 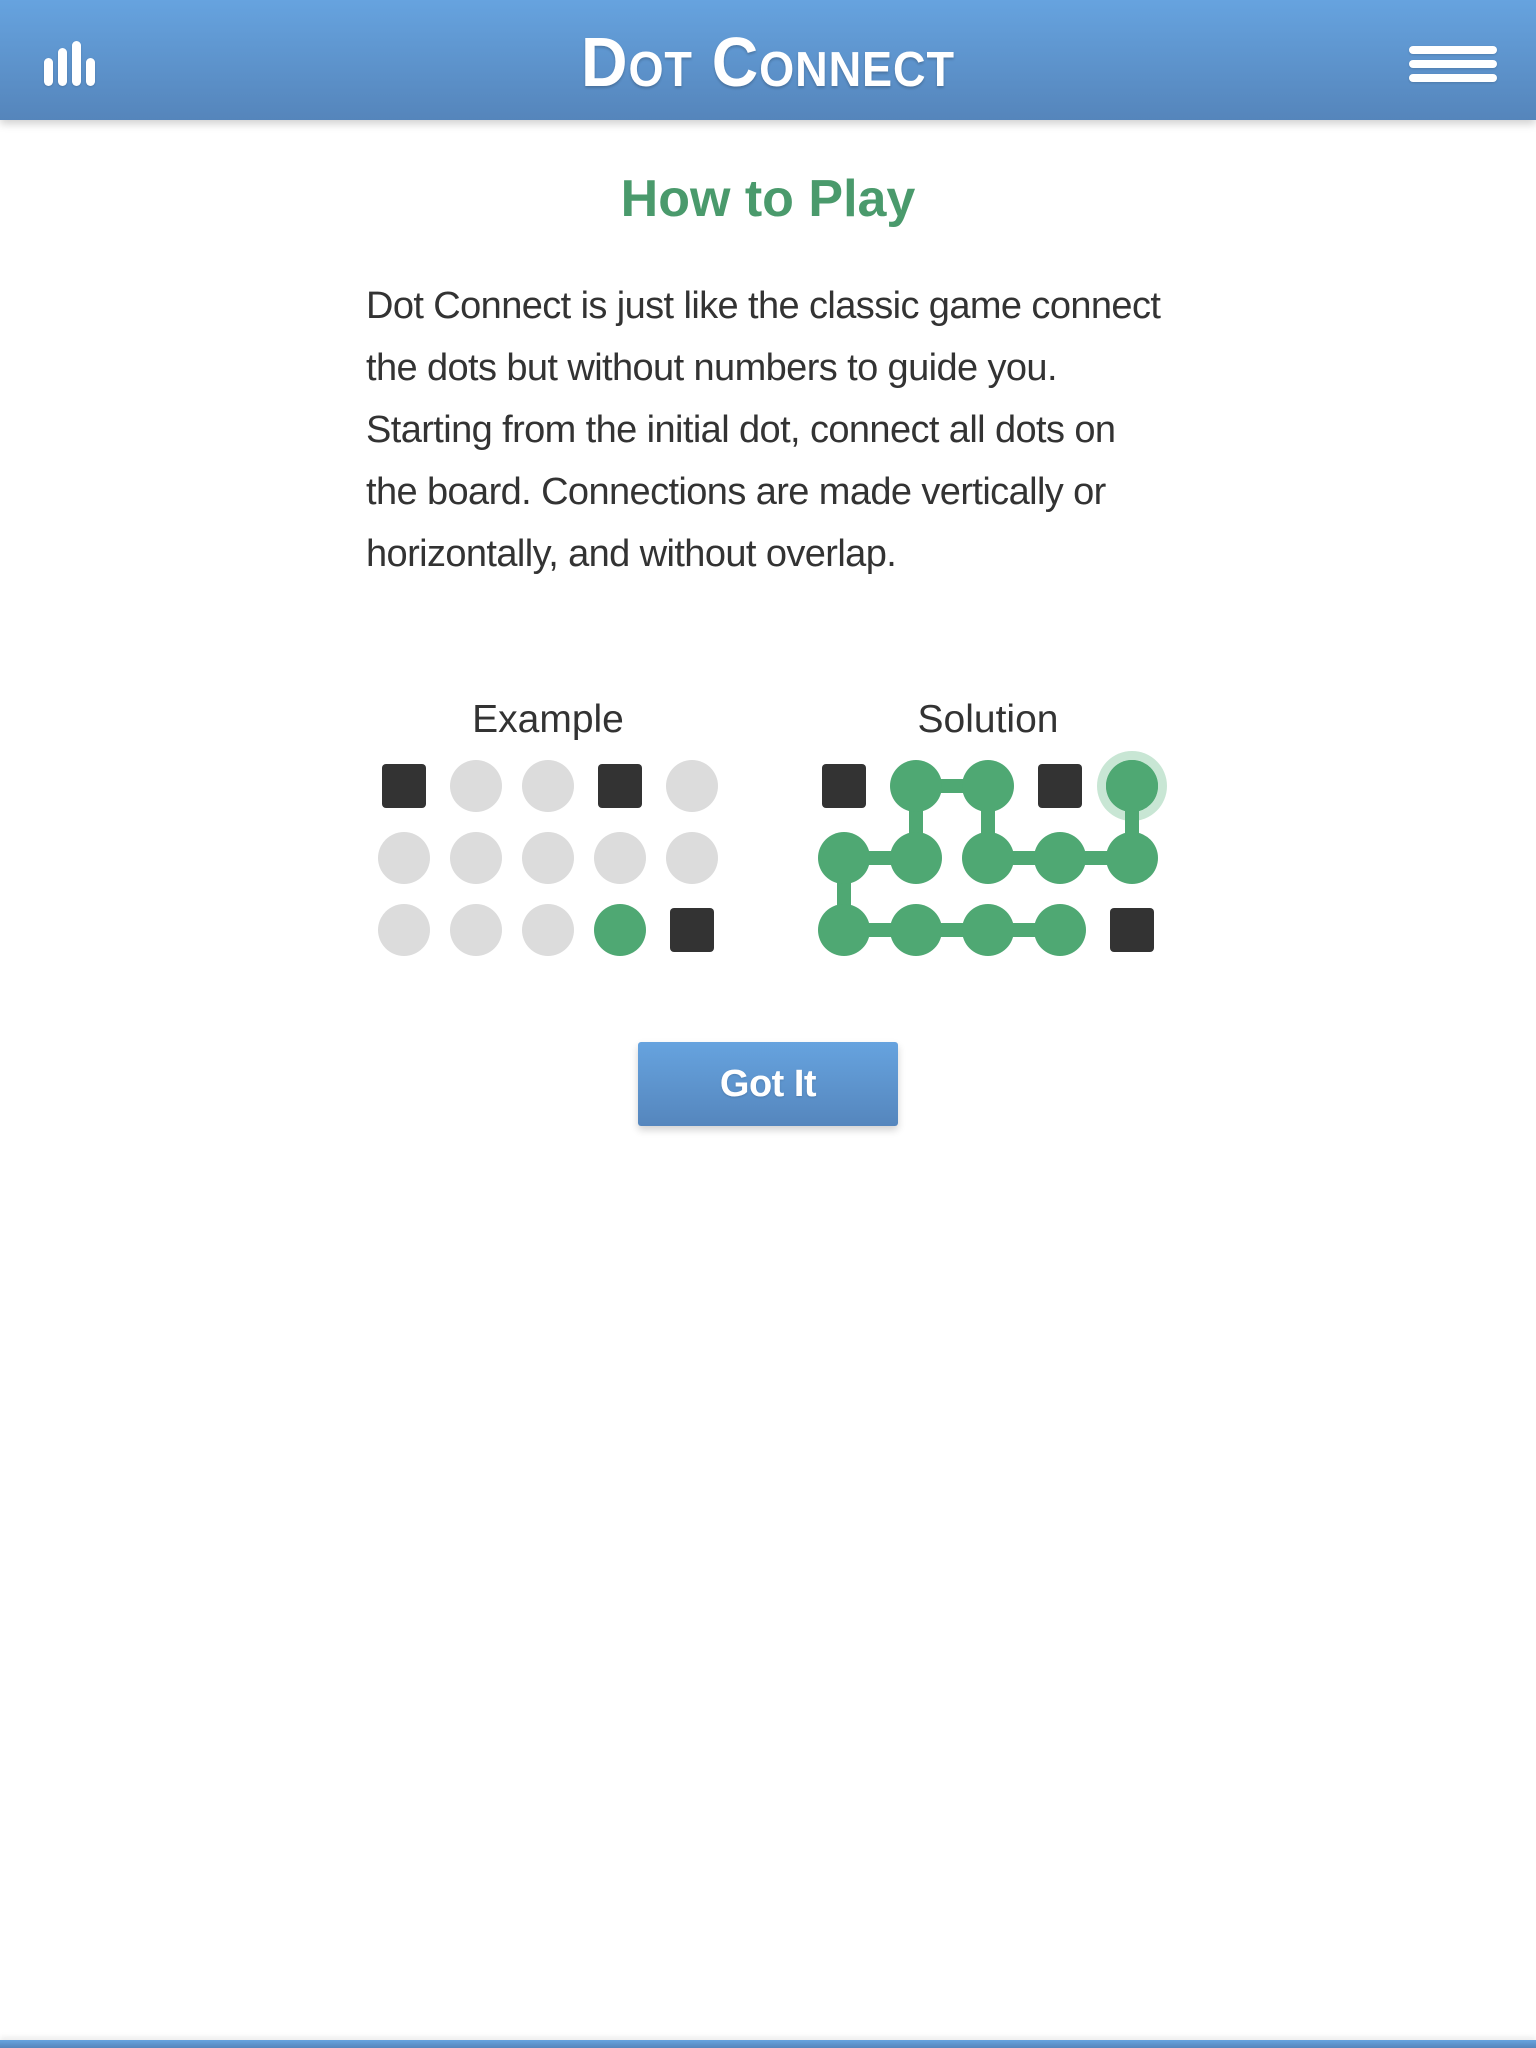 I want to click on solution-current-dot, so click(x=1132, y=786).